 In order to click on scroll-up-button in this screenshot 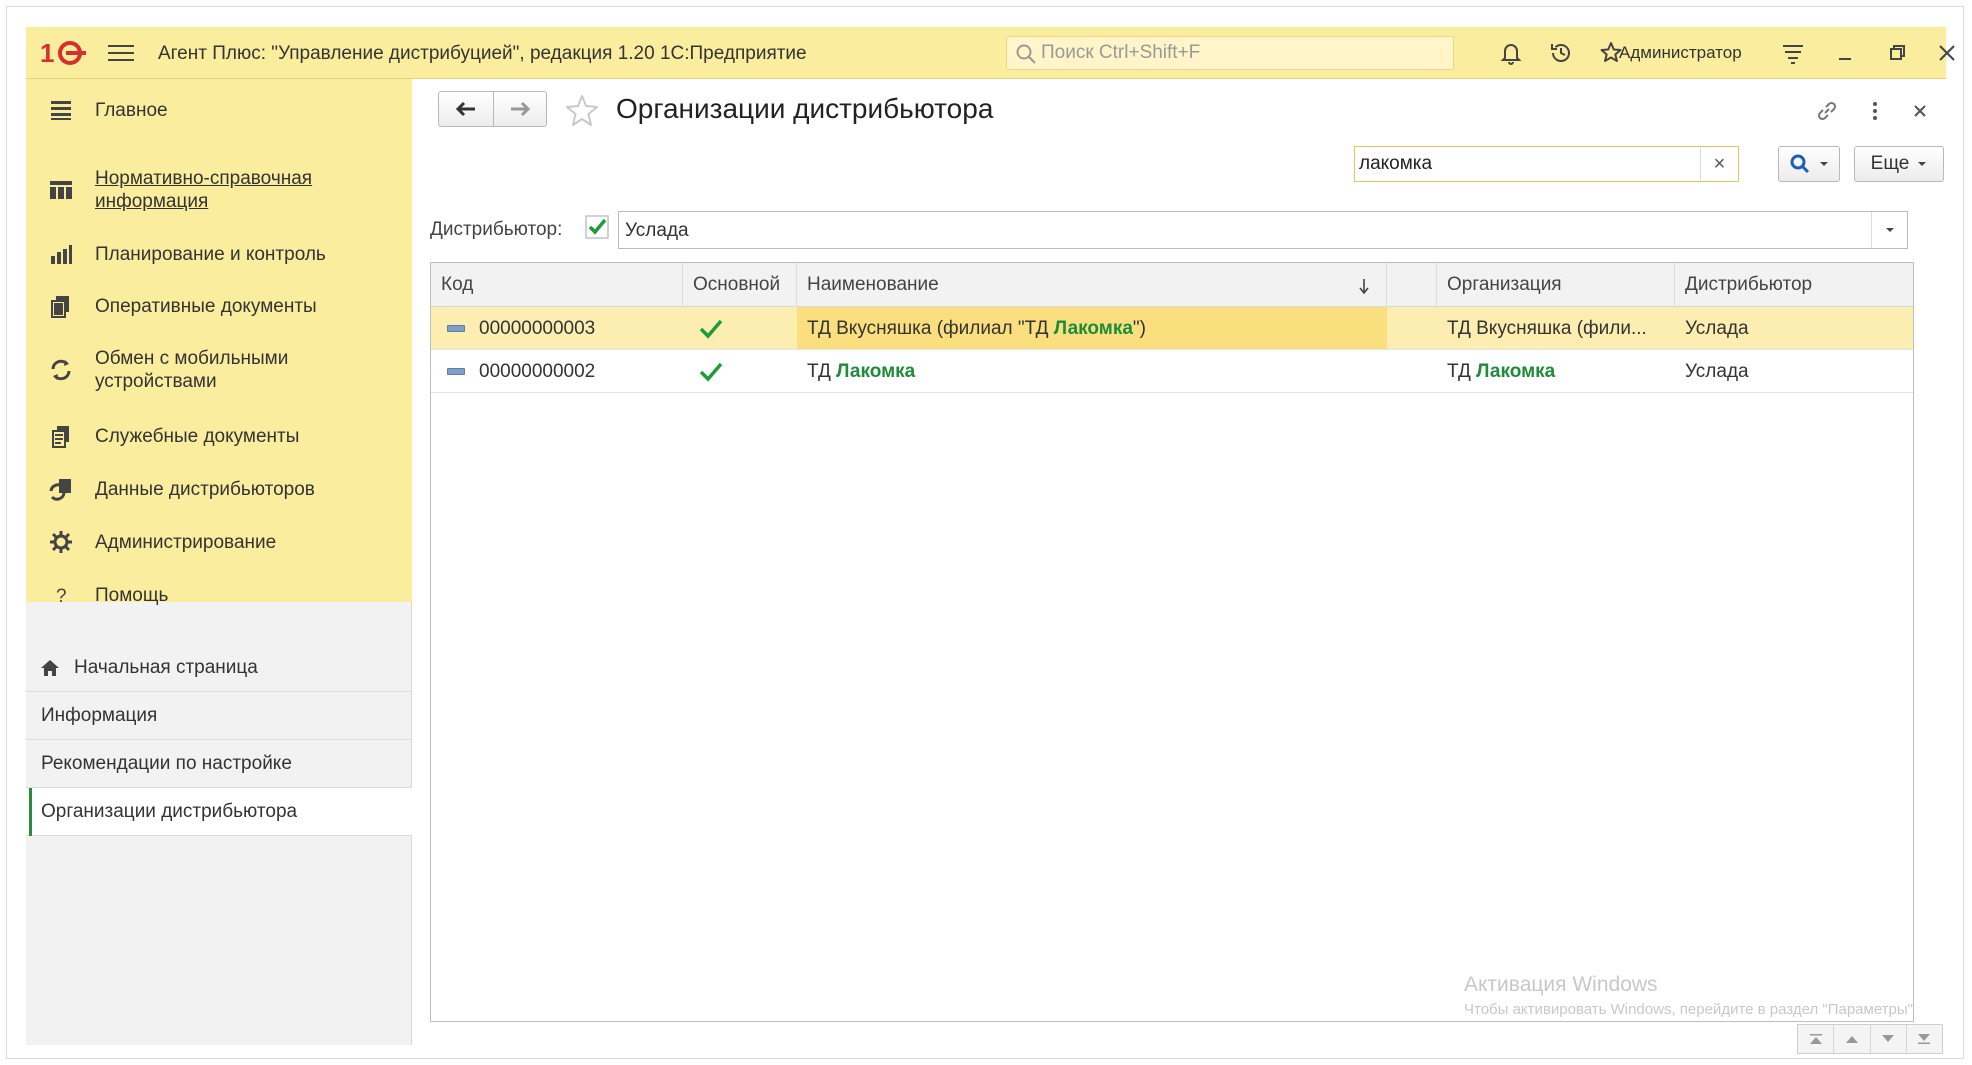, I will do `click(1852, 1039)`.